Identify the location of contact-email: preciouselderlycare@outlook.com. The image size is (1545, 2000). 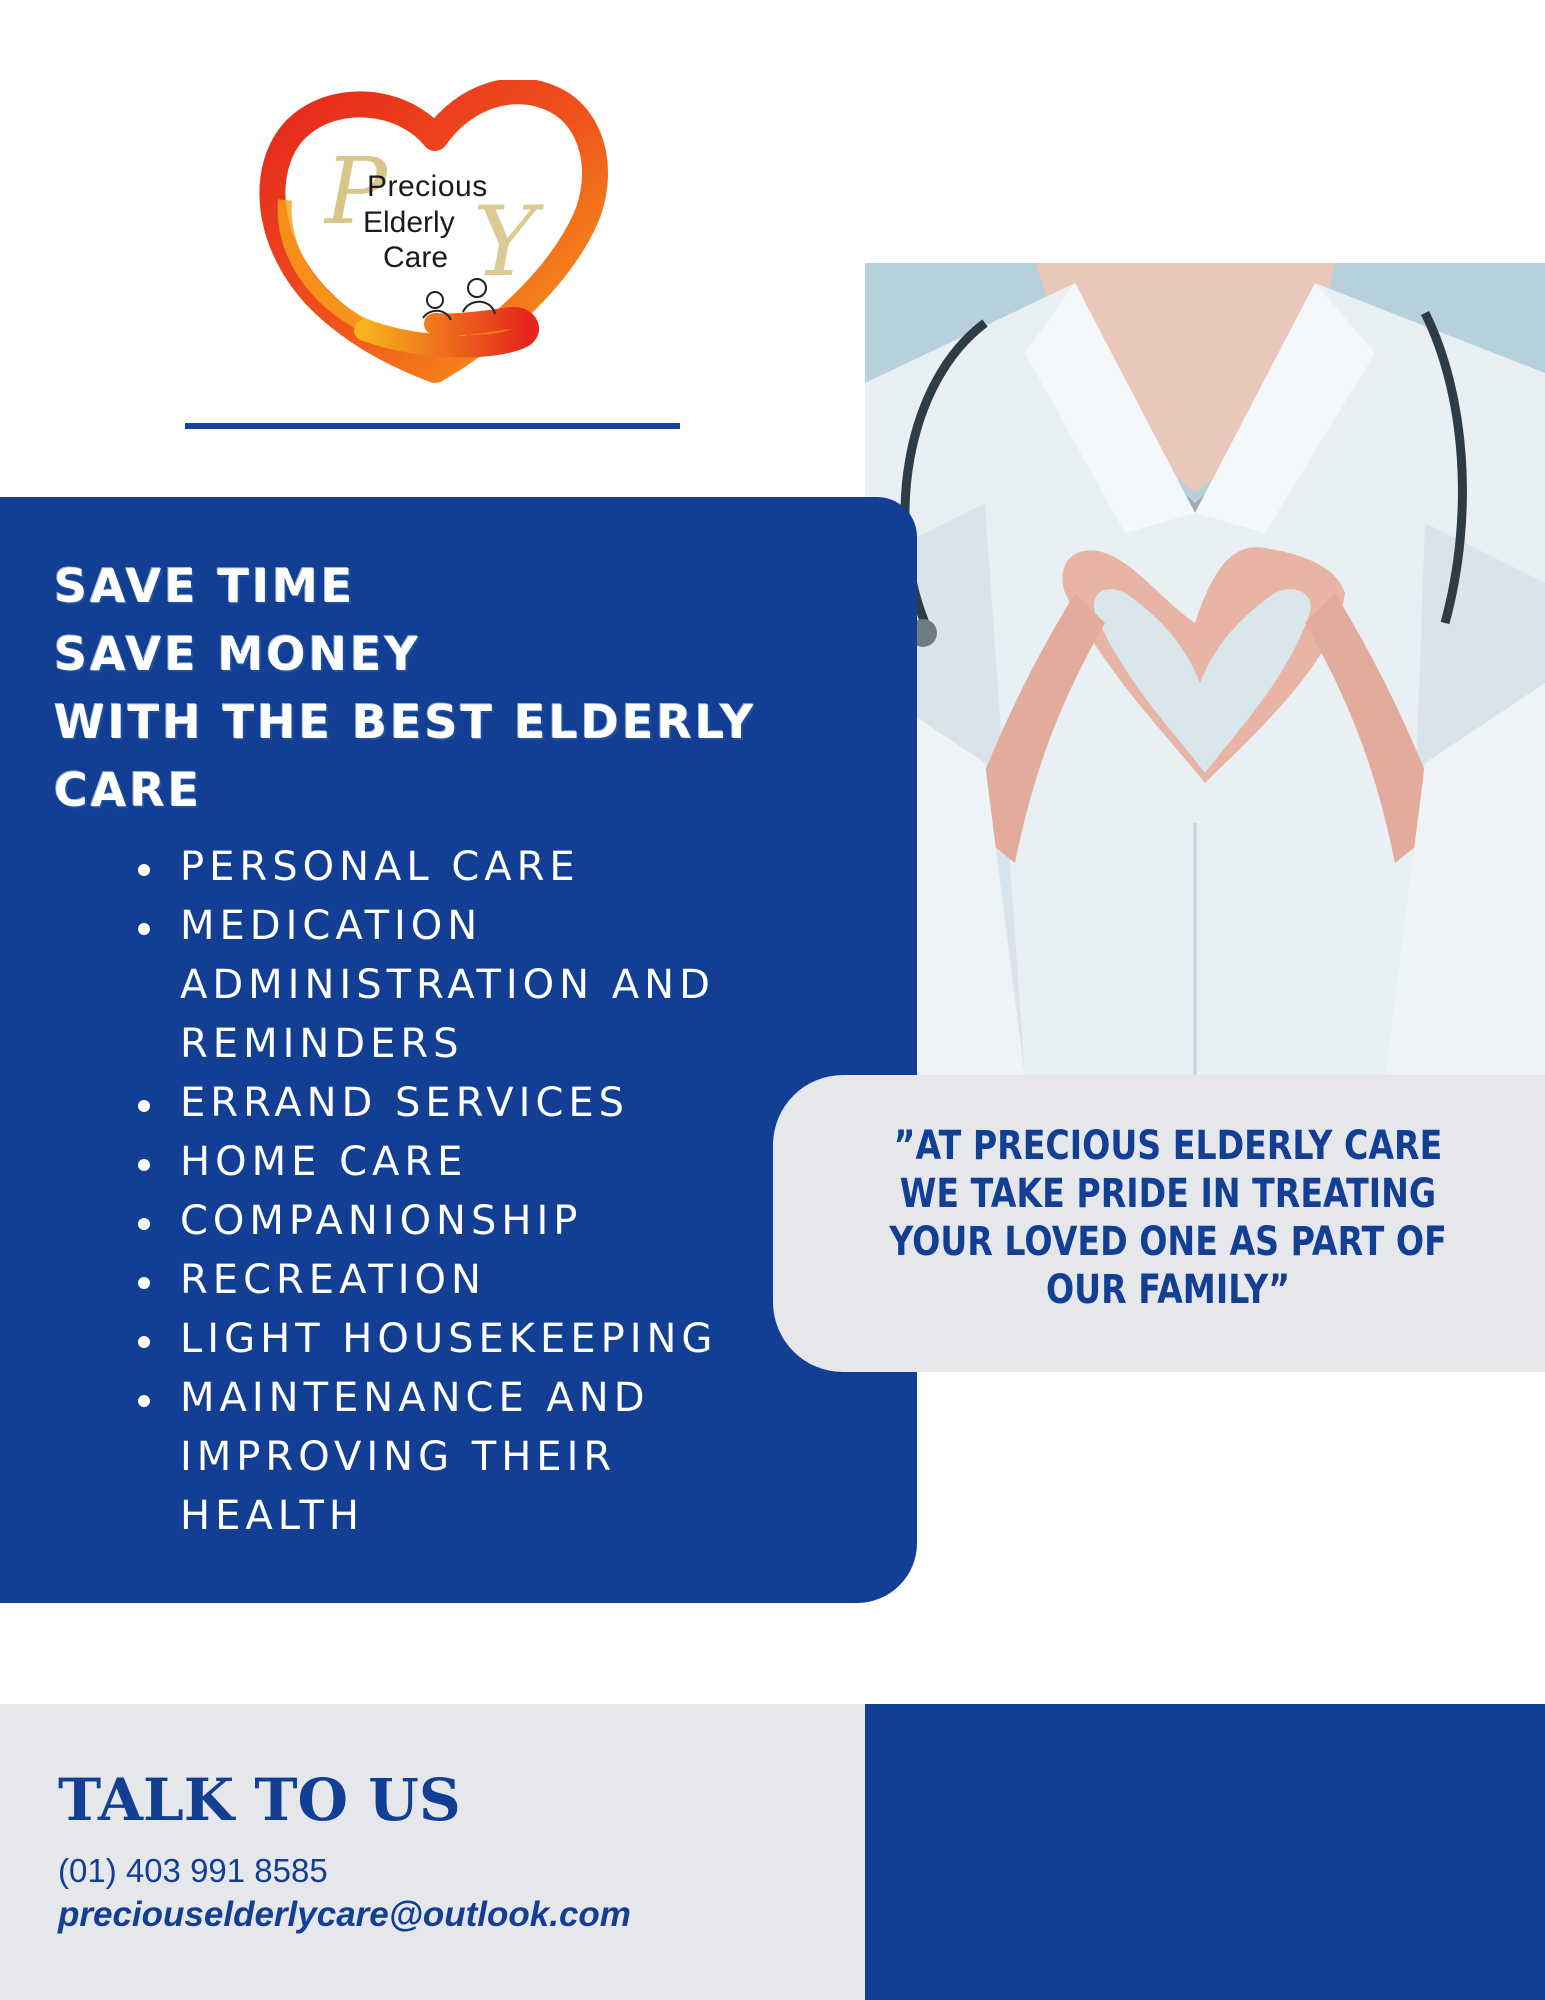
(344, 1915).